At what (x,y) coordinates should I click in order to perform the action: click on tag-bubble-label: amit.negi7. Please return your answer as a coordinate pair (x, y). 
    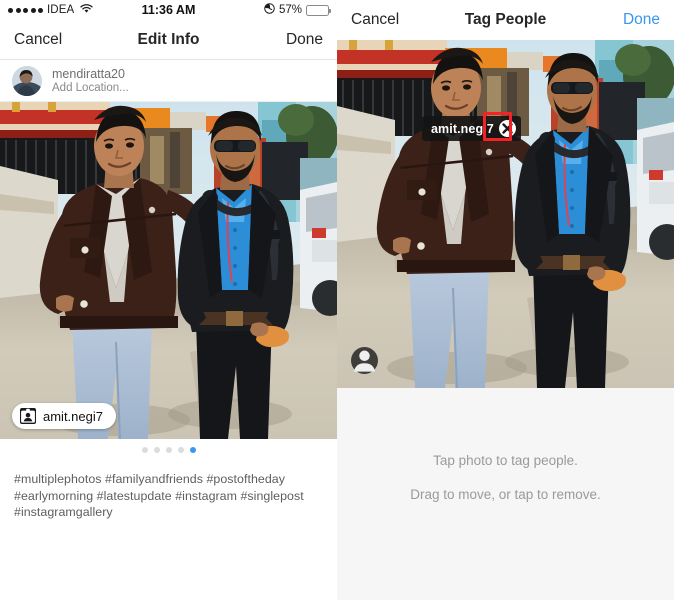
    Looking at the image, I should click on (462, 128).